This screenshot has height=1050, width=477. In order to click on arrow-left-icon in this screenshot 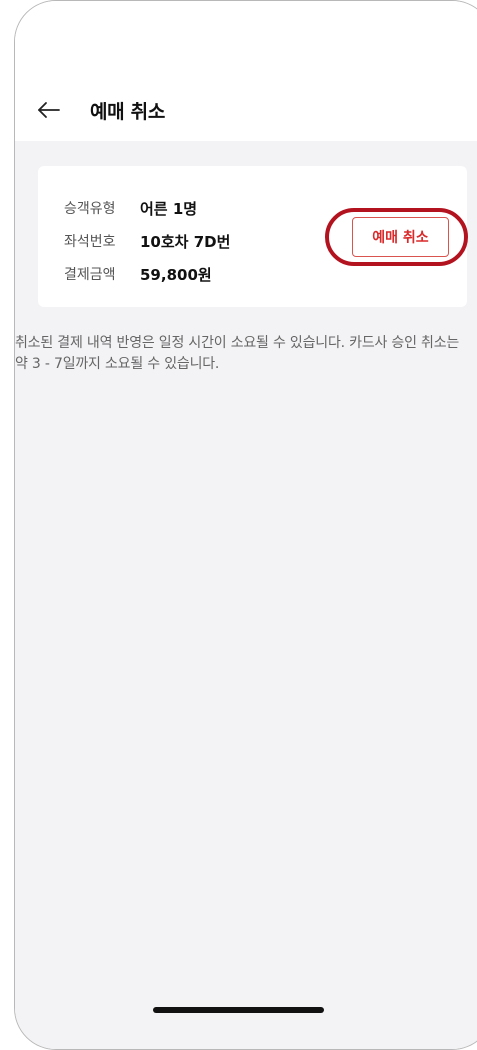, I will do `click(48, 110)`.